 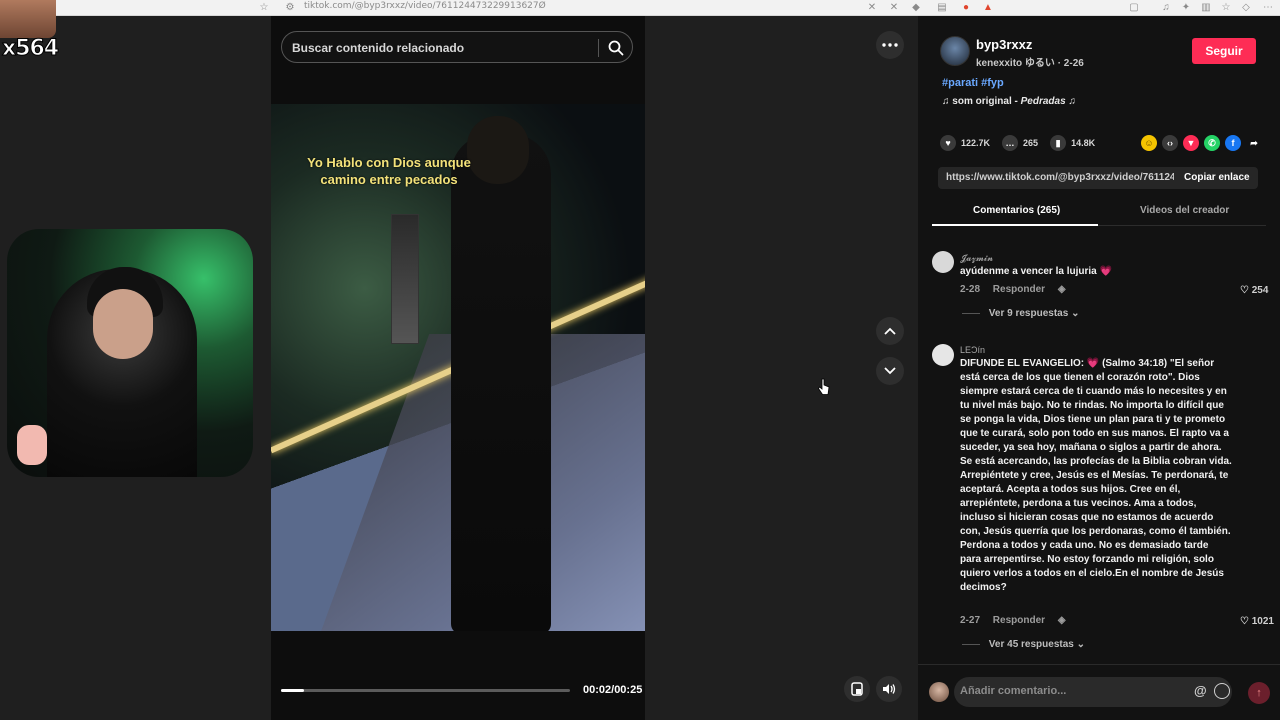 I want to click on engagement-stats: ♥ 122.7K … 265 ▮ 14.8K, so click(x=1023, y=143).